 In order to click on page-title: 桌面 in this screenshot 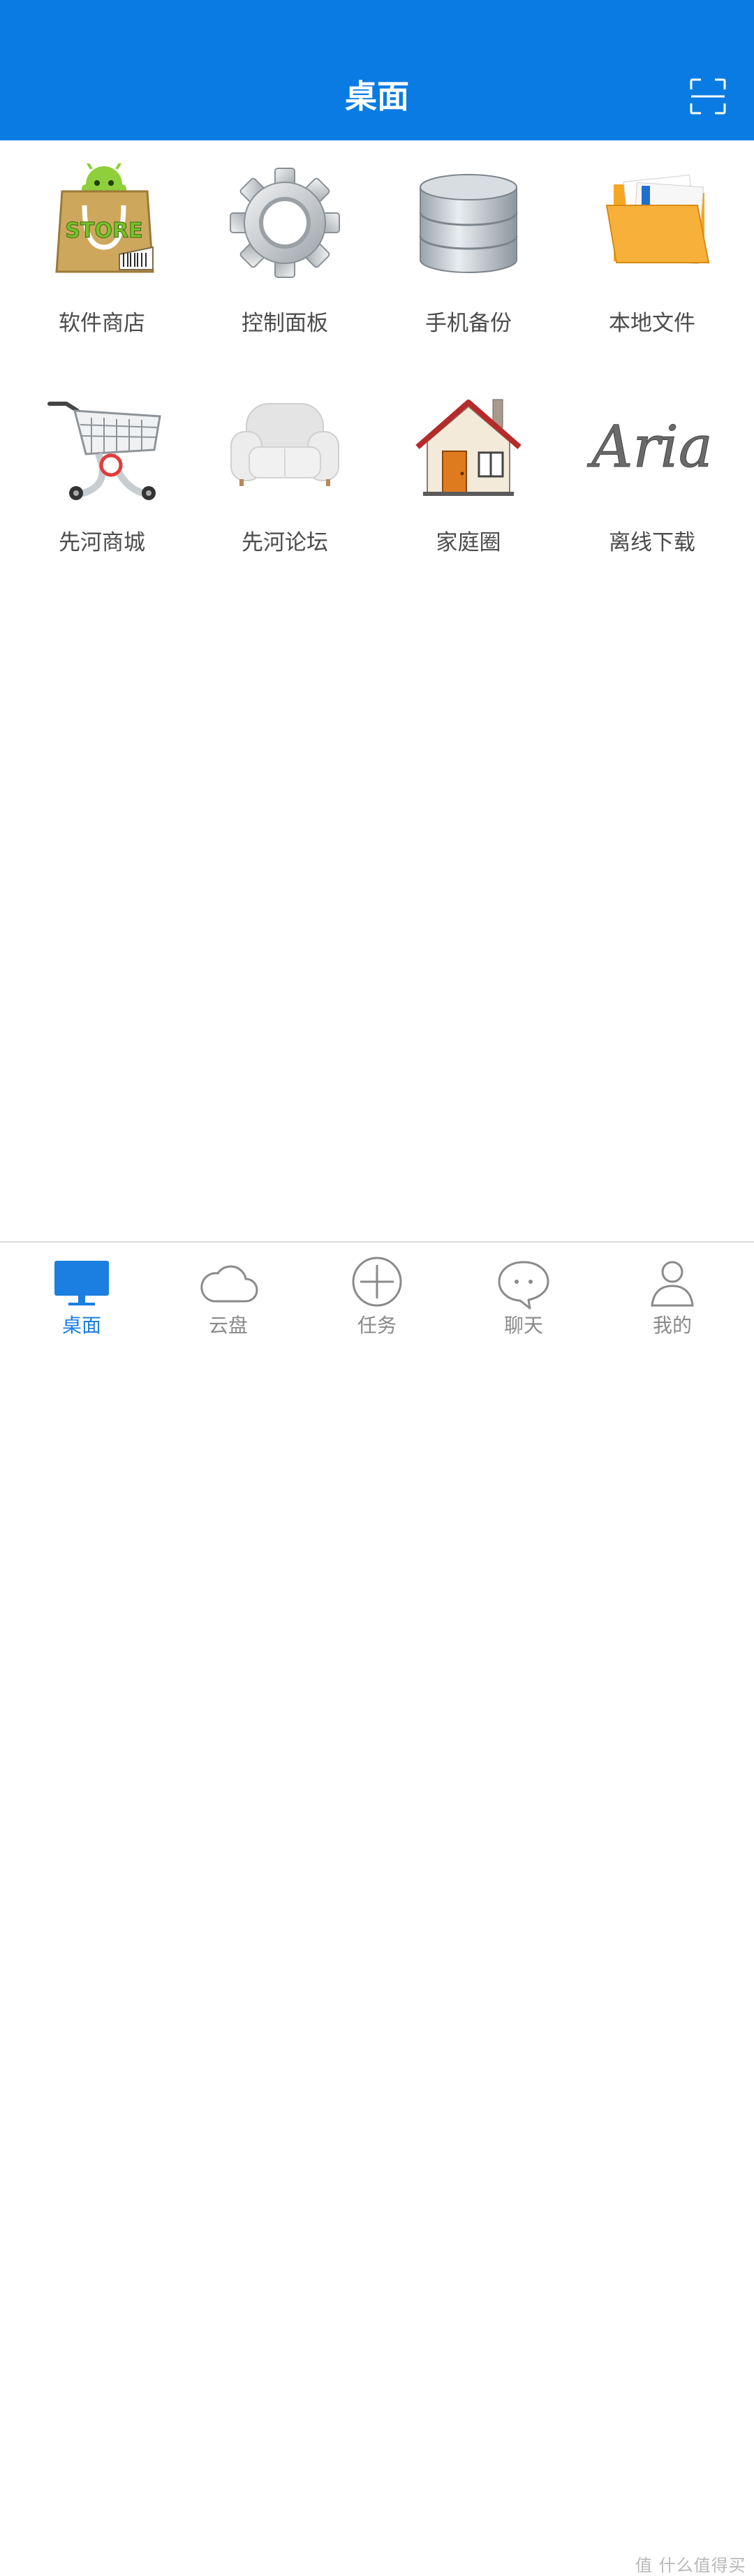, I will do `click(377, 96)`.